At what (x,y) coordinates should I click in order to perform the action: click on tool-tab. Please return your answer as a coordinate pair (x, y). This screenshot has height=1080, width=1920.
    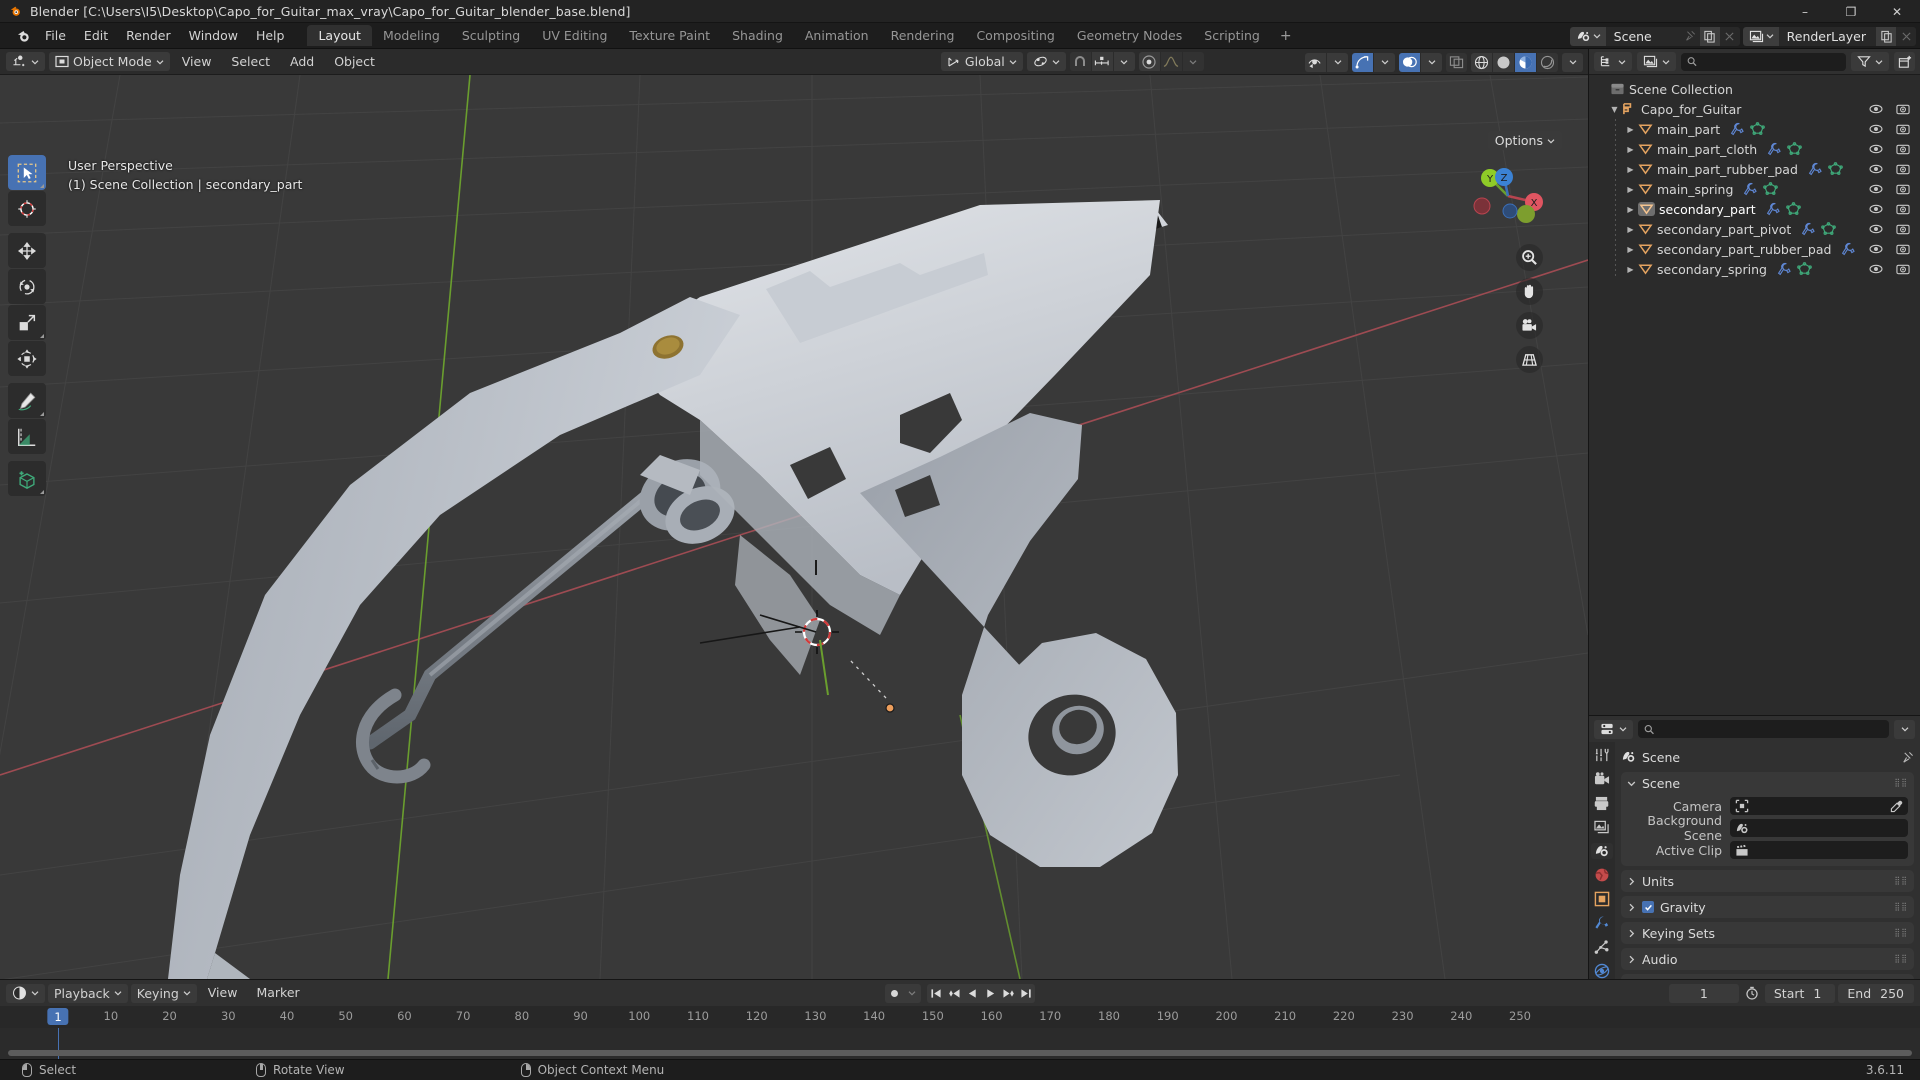
    Looking at the image, I should click on (1602, 755).